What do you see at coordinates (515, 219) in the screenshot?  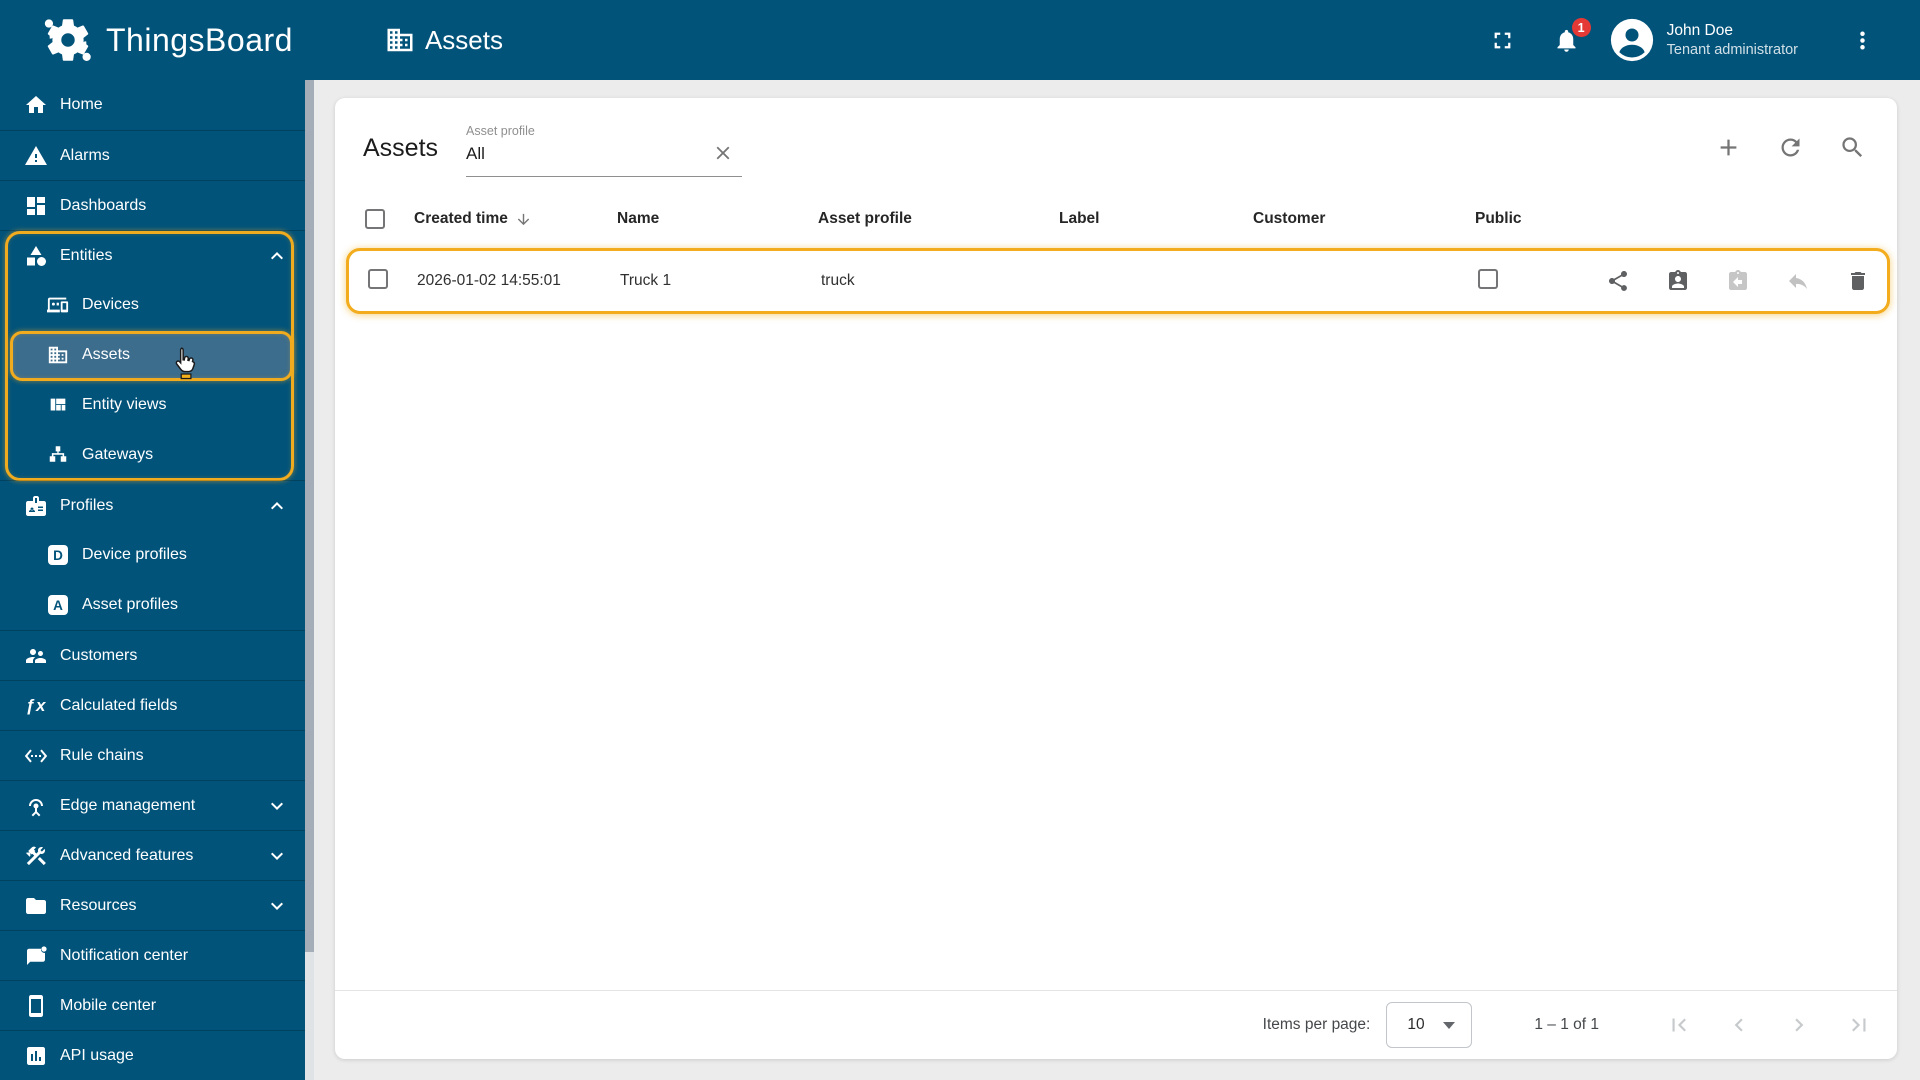 I see `column-header-created-time: Created time` at bounding box center [515, 219].